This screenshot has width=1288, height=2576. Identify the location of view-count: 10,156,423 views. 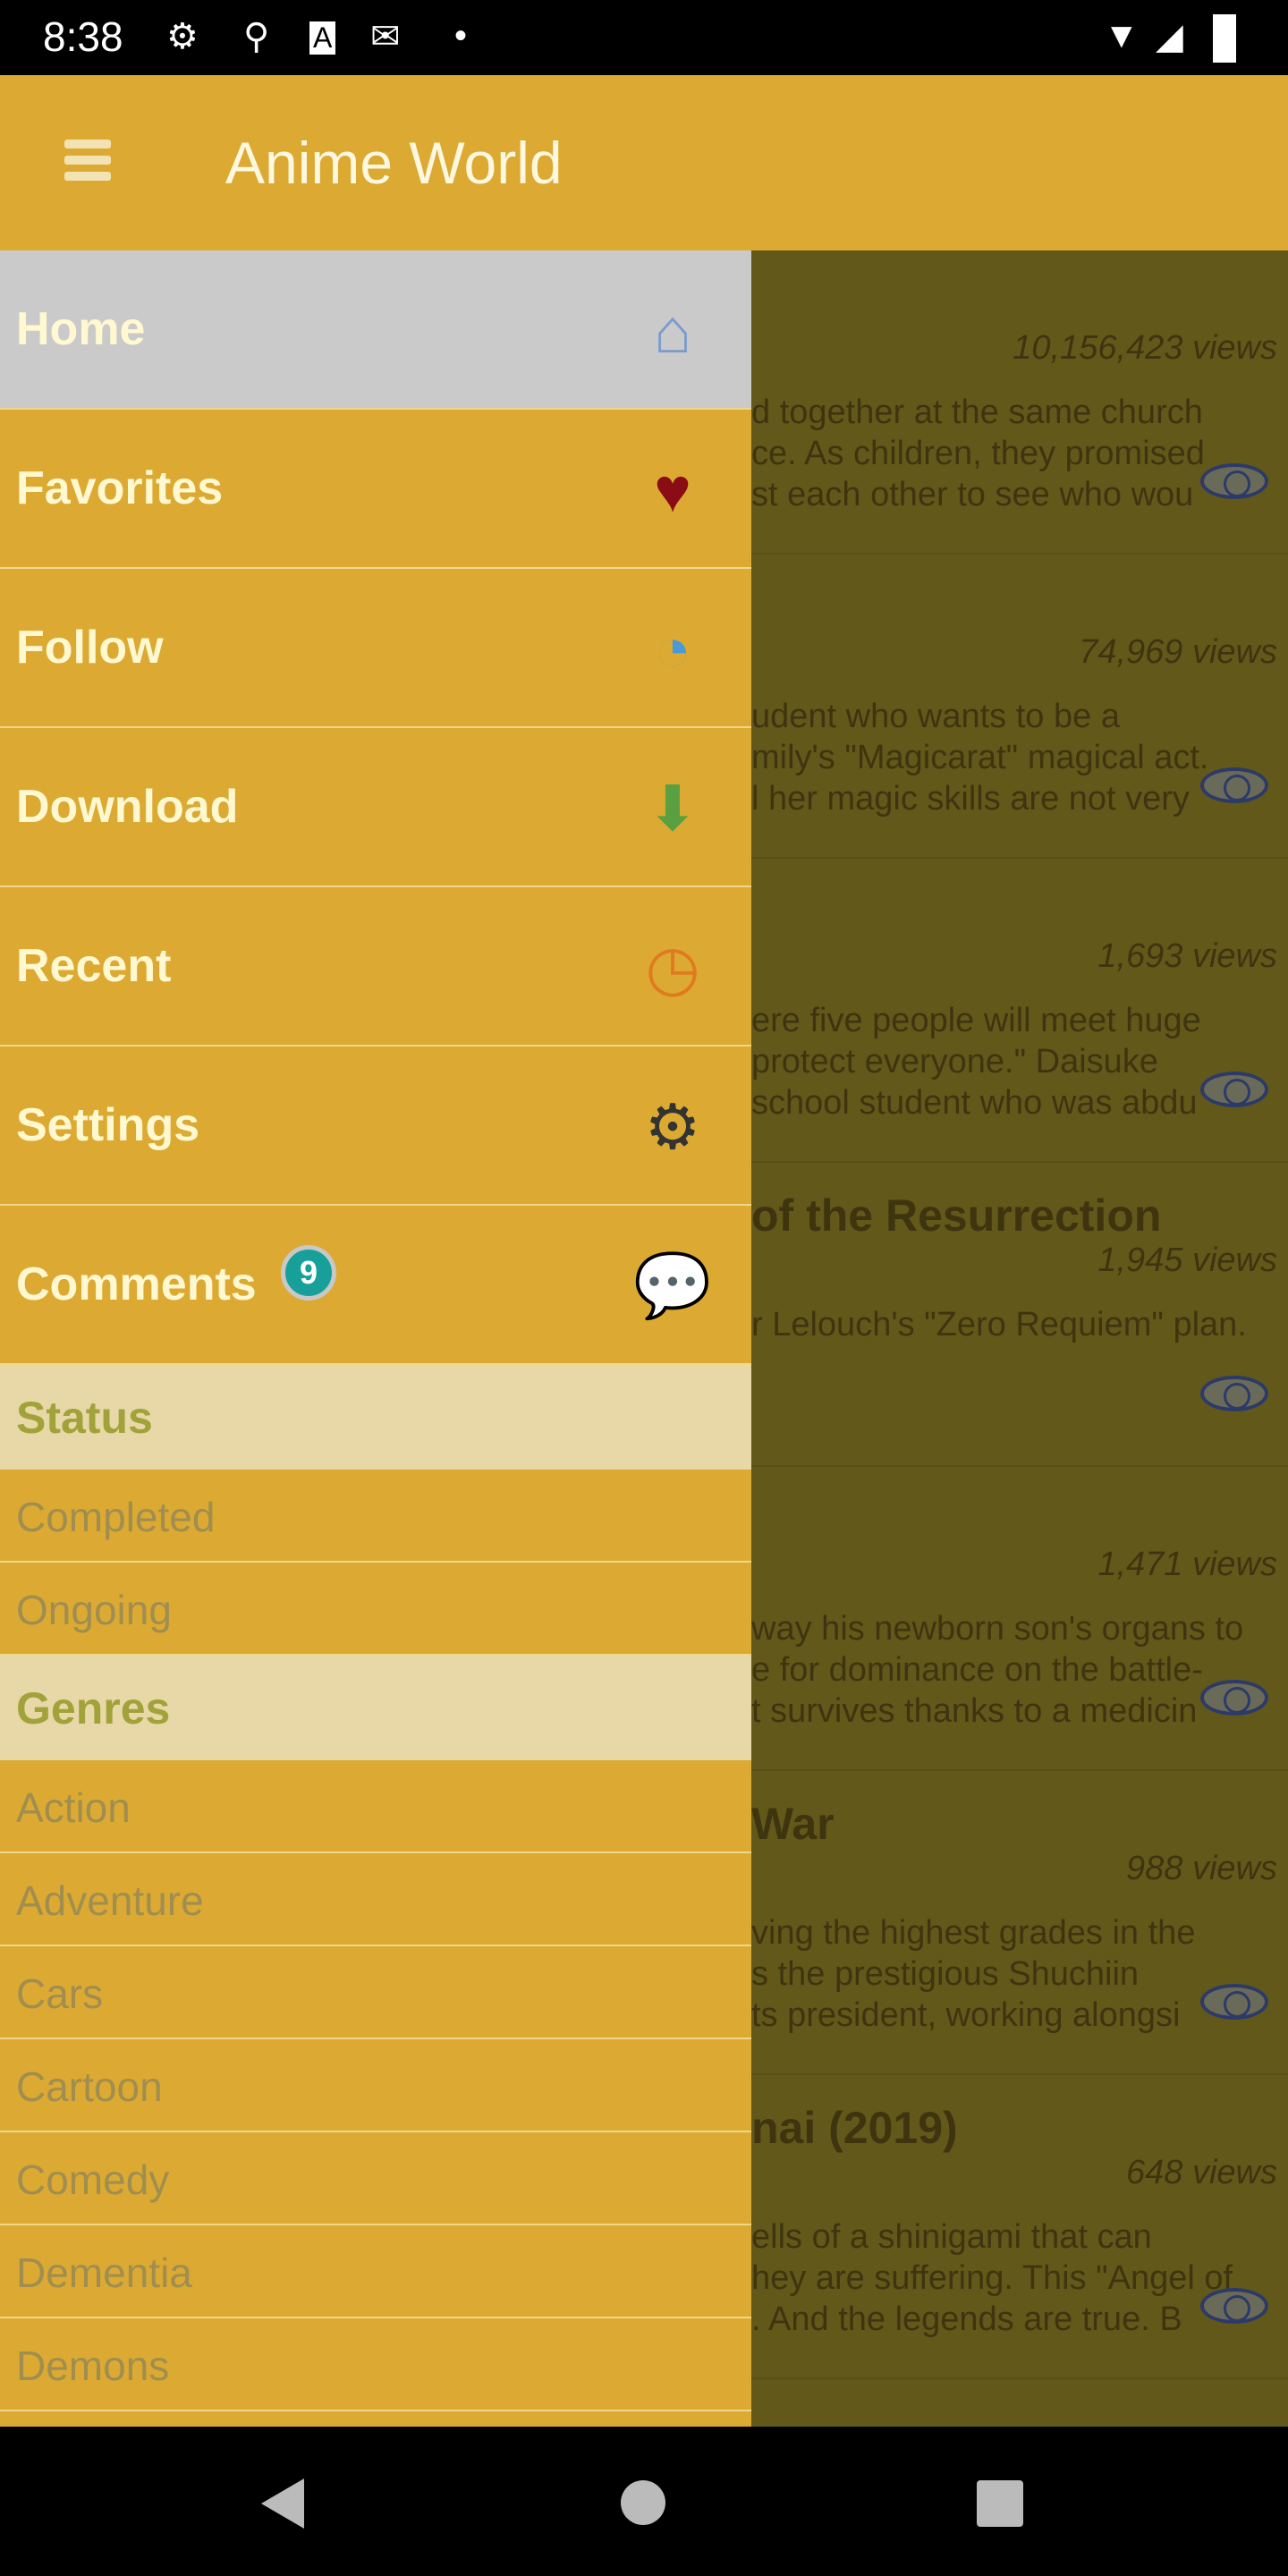
(1145, 348).